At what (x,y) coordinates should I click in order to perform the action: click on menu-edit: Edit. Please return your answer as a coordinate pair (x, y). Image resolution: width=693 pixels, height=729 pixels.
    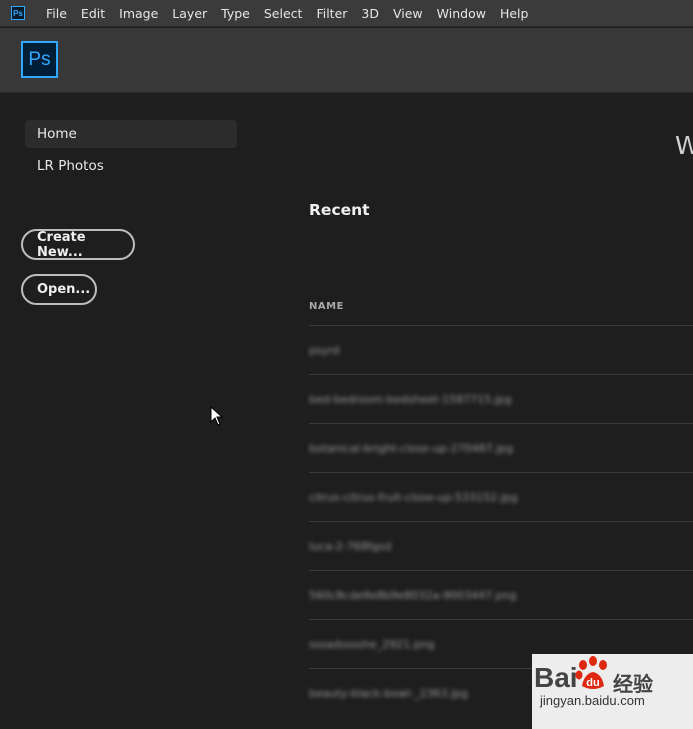
    Looking at the image, I should click on (93, 13).